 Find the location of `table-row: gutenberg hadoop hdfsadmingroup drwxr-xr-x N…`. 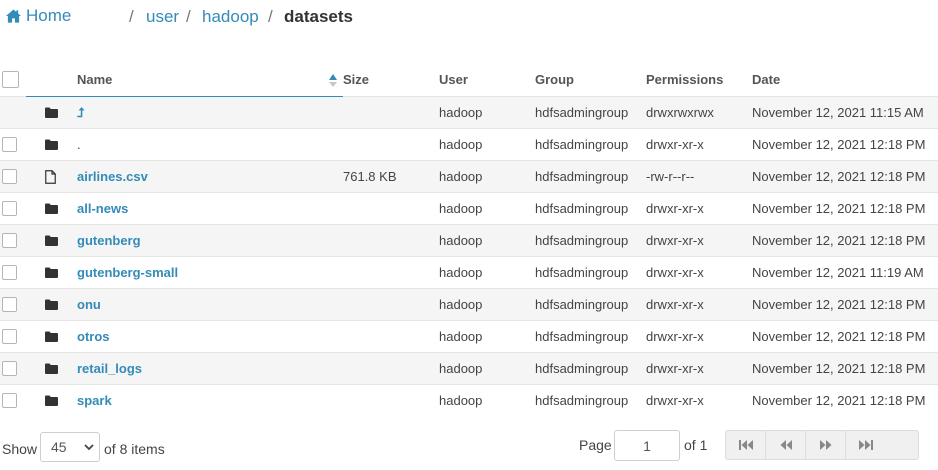

table-row: gutenberg hadoop hdfsadmingroup drwxr-xr-x N… is located at coordinates (469, 240).